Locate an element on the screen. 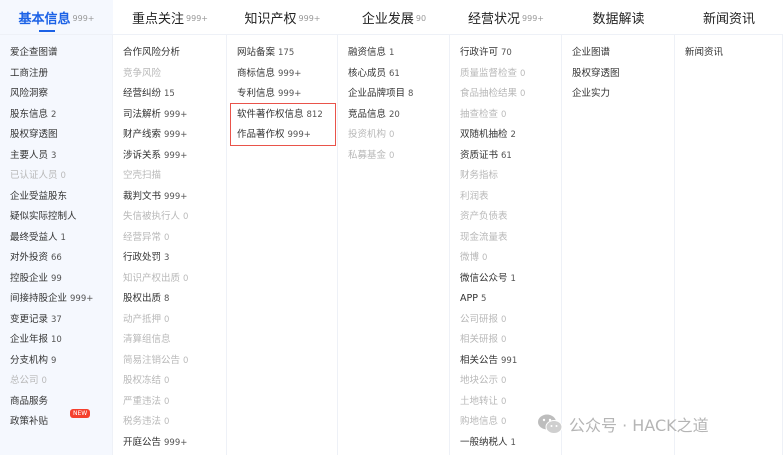 Image resolution: width=783 pixels, height=455 pixels. menu-item: 质量监督检查 0 is located at coordinates (510, 74).